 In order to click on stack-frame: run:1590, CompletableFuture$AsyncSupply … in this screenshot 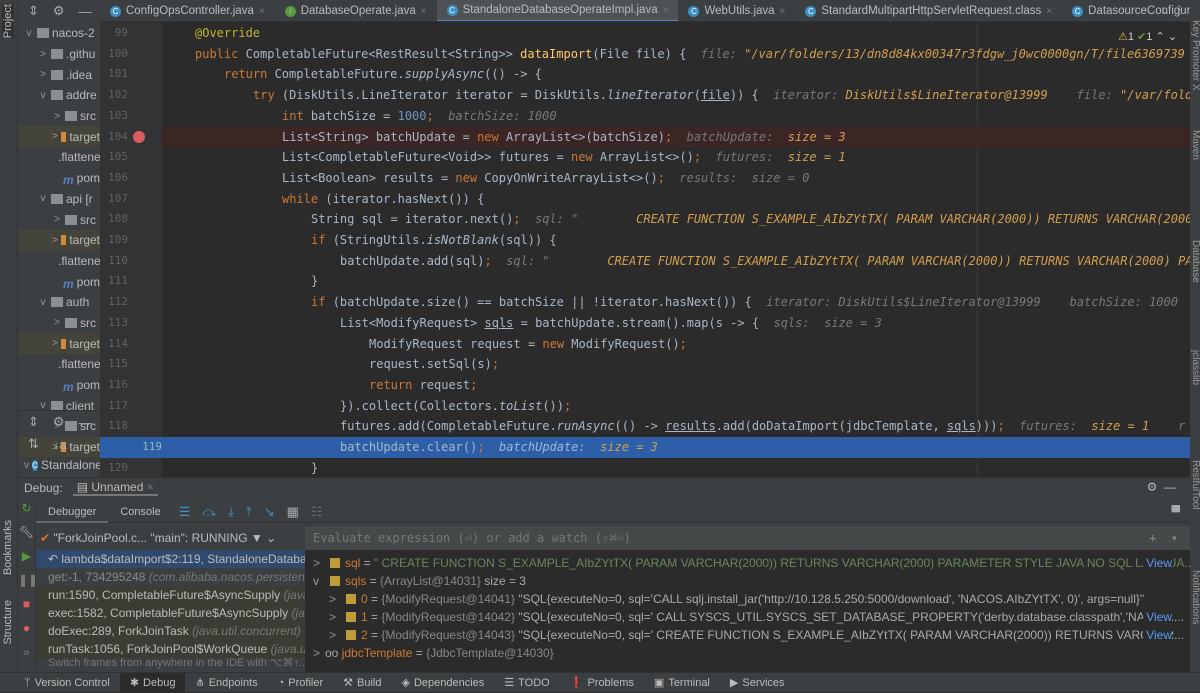, I will do `click(179, 595)`.